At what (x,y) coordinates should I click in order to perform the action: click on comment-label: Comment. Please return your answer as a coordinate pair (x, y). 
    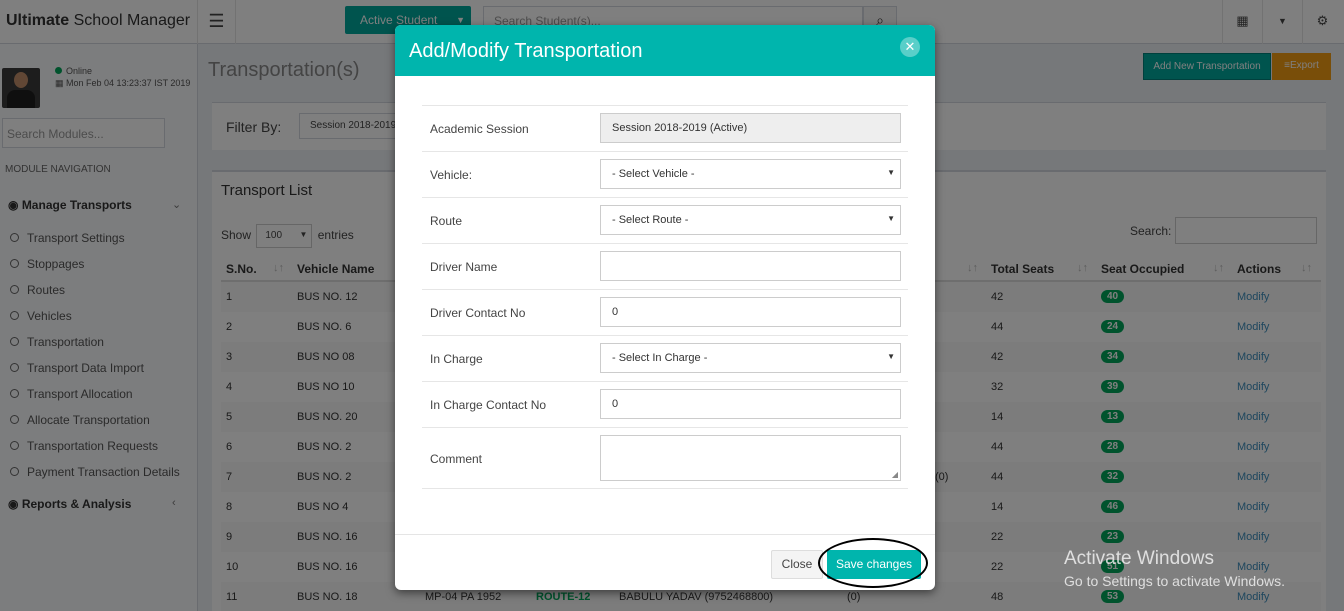
    Looking at the image, I should click on (456, 459).